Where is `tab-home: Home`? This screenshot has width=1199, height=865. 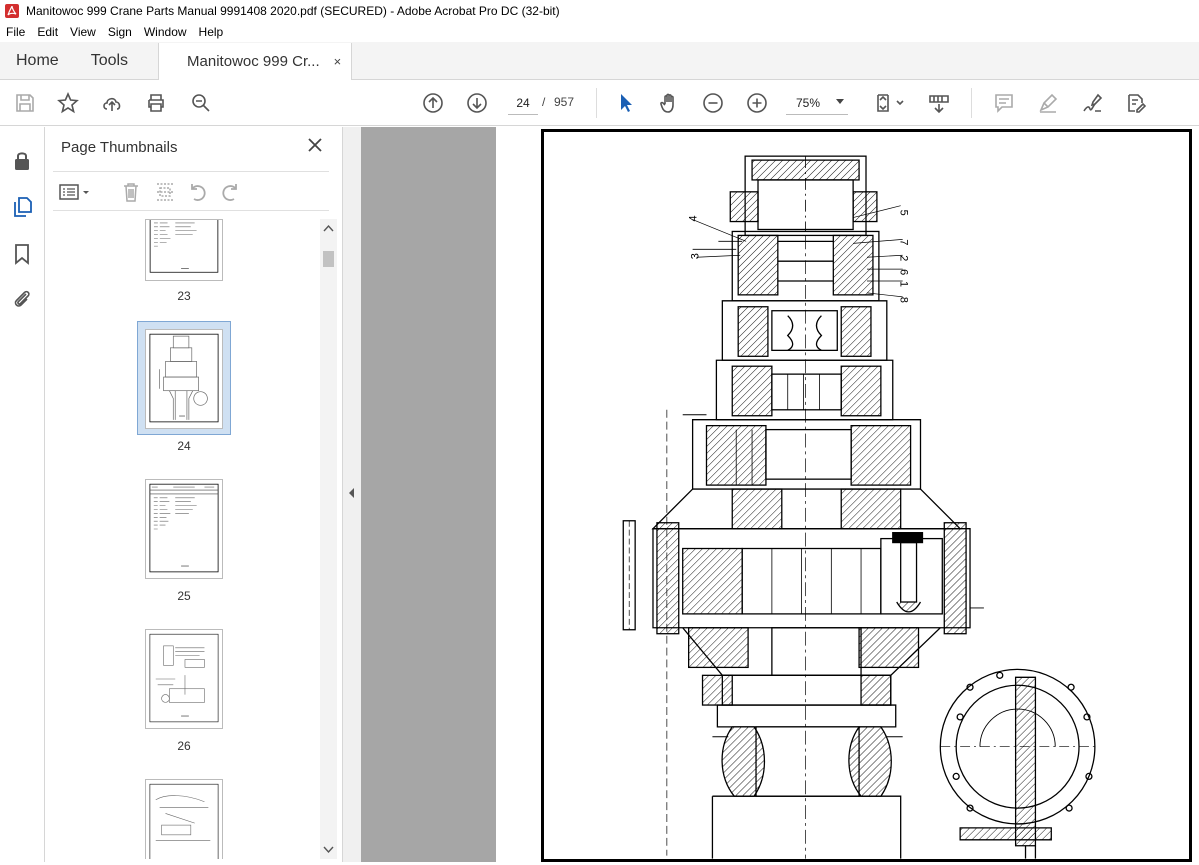 tab-home: Home is located at coordinates (37, 60).